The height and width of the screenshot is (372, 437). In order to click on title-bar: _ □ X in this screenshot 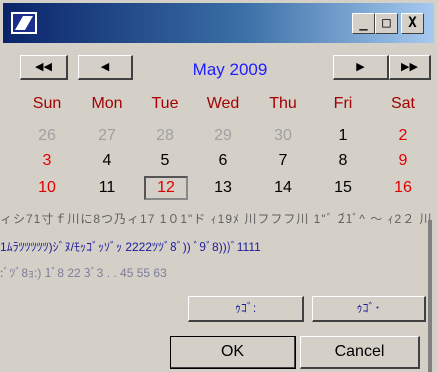, I will do `click(218, 23)`.